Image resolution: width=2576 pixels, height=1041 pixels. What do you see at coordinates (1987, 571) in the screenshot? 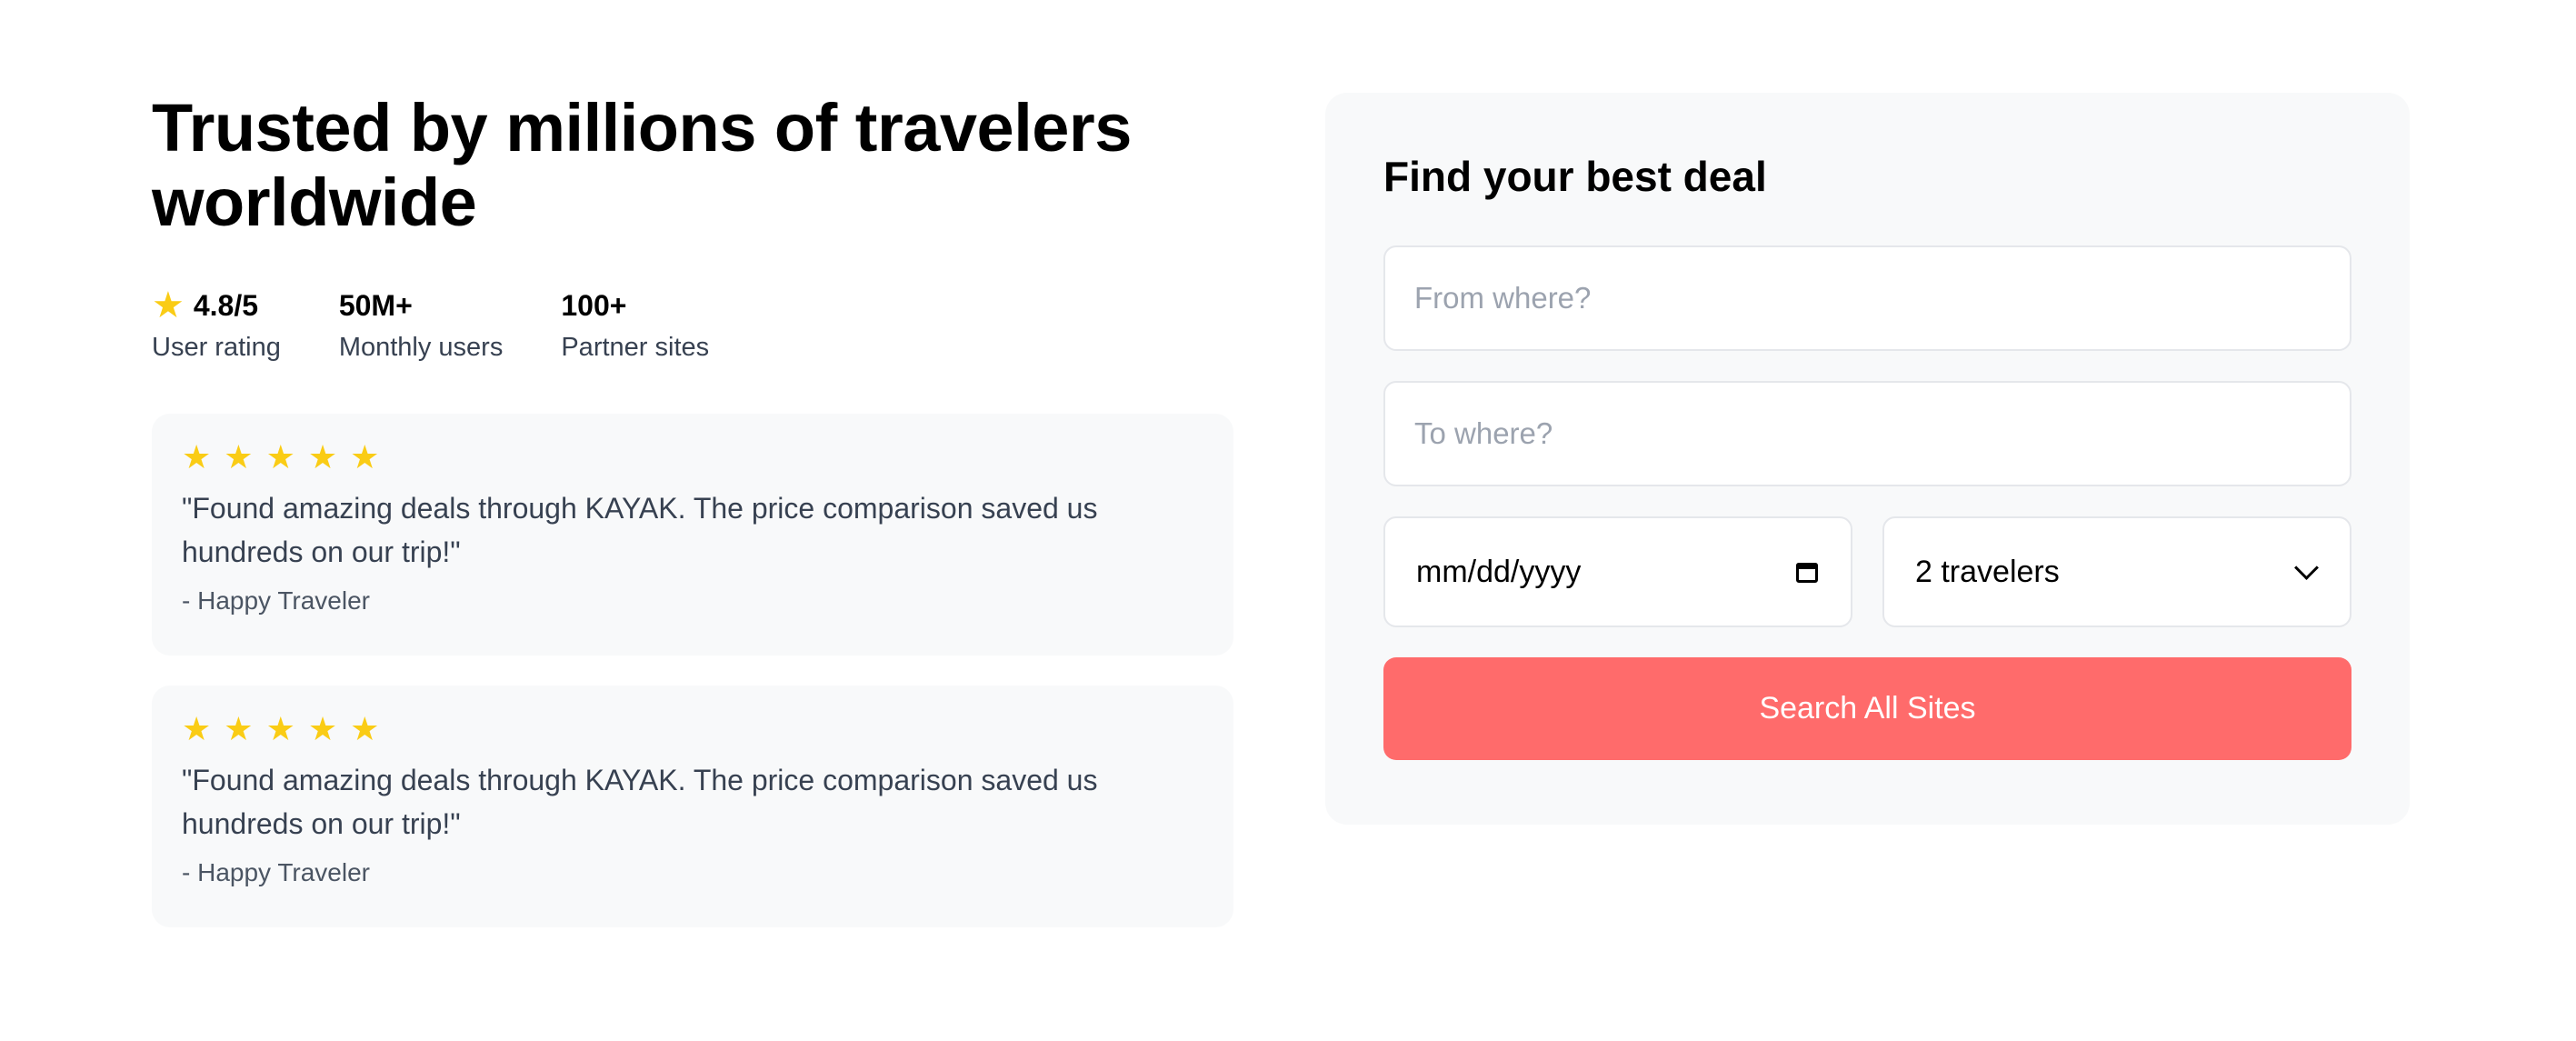
I see `travelers-select-value: 2 travelers` at bounding box center [1987, 571].